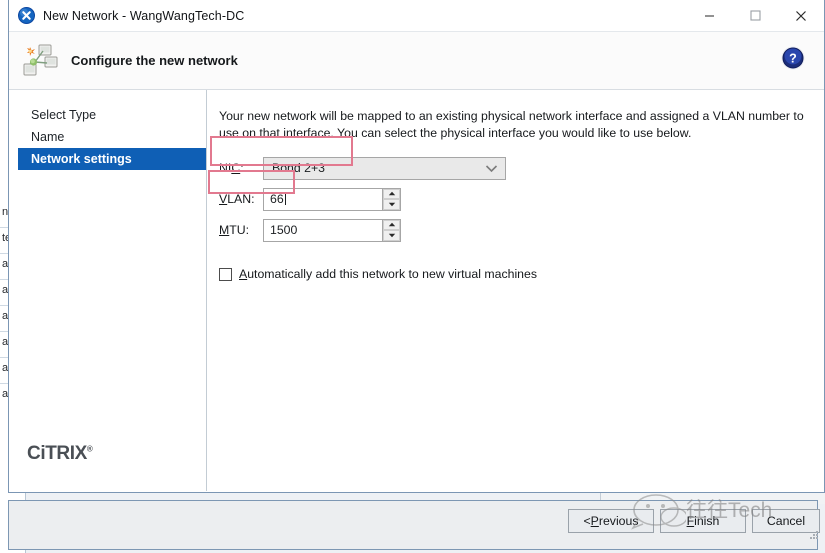 Image resolution: width=825 pixels, height=553 pixels. Describe the element at coordinates (89, 449) in the screenshot. I see `citrix-logo-trademark: ®` at that location.